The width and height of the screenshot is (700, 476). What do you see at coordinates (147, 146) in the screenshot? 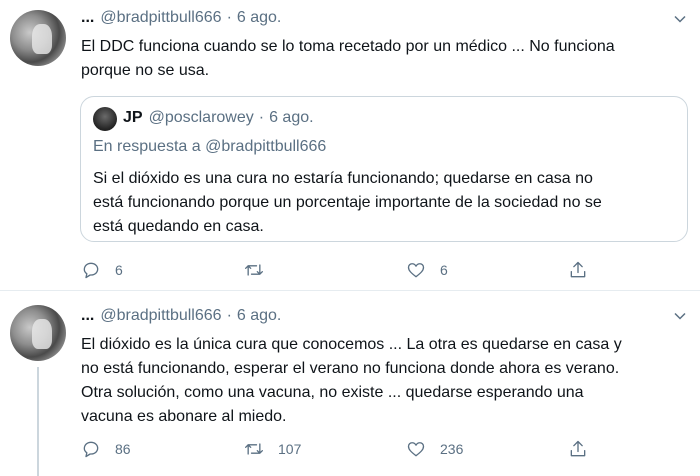
I see `reply-prefix: En respuesta a` at bounding box center [147, 146].